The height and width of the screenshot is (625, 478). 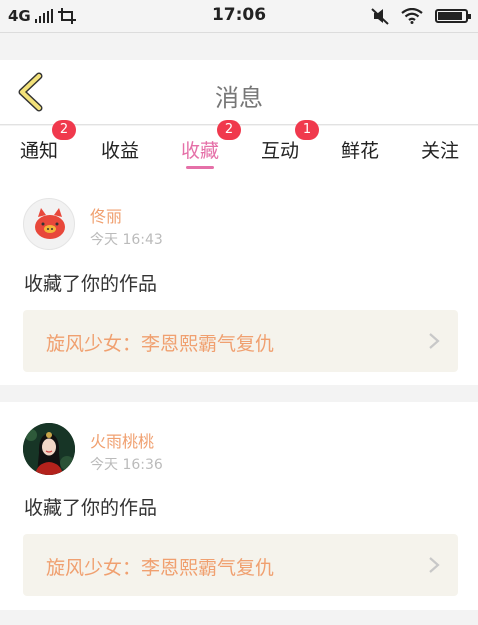 What do you see at coordinates (200, 167) in the screenshot?
I see `active-tab-indicator` at bounding box center [200, 167].